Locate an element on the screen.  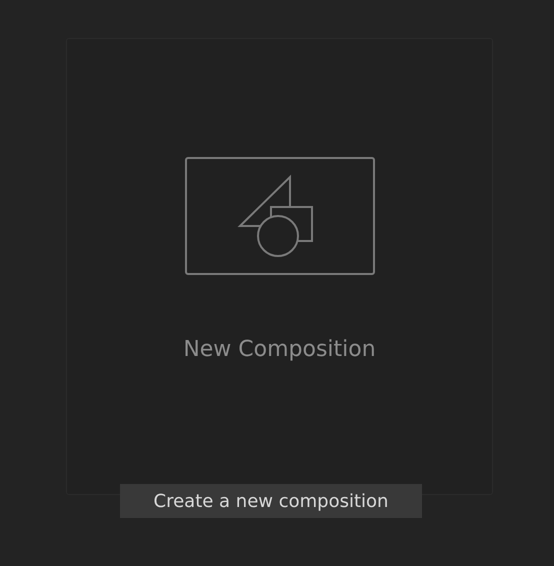
tooltip: Create a new composition is located at coordinates (271, 501).